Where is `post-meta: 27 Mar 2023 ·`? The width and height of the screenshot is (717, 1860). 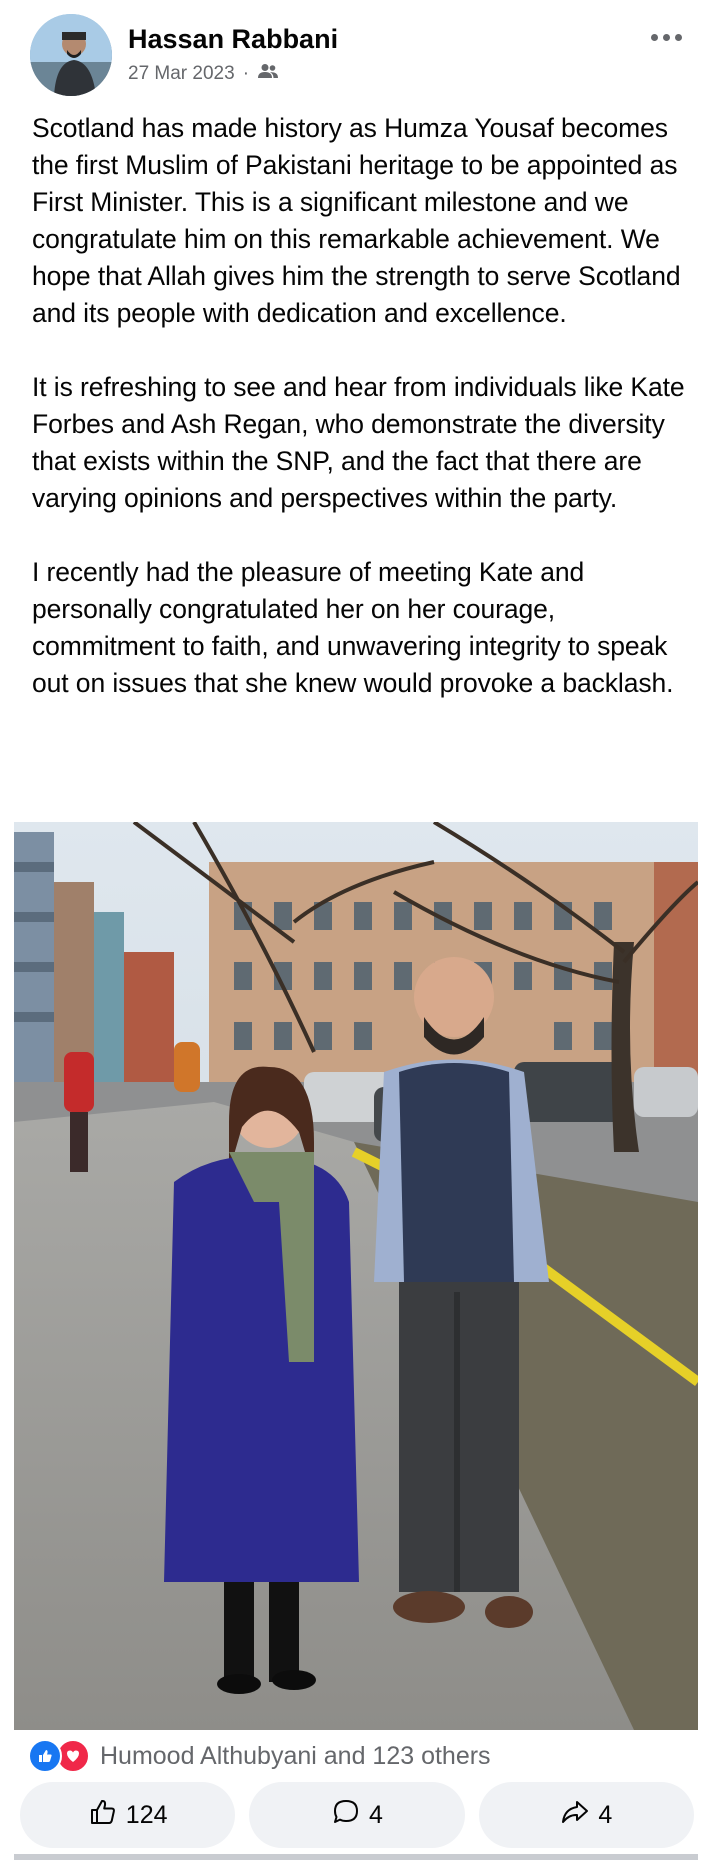 post-meta: 27 Mar 2023 · is located at coordinates (203, 74).